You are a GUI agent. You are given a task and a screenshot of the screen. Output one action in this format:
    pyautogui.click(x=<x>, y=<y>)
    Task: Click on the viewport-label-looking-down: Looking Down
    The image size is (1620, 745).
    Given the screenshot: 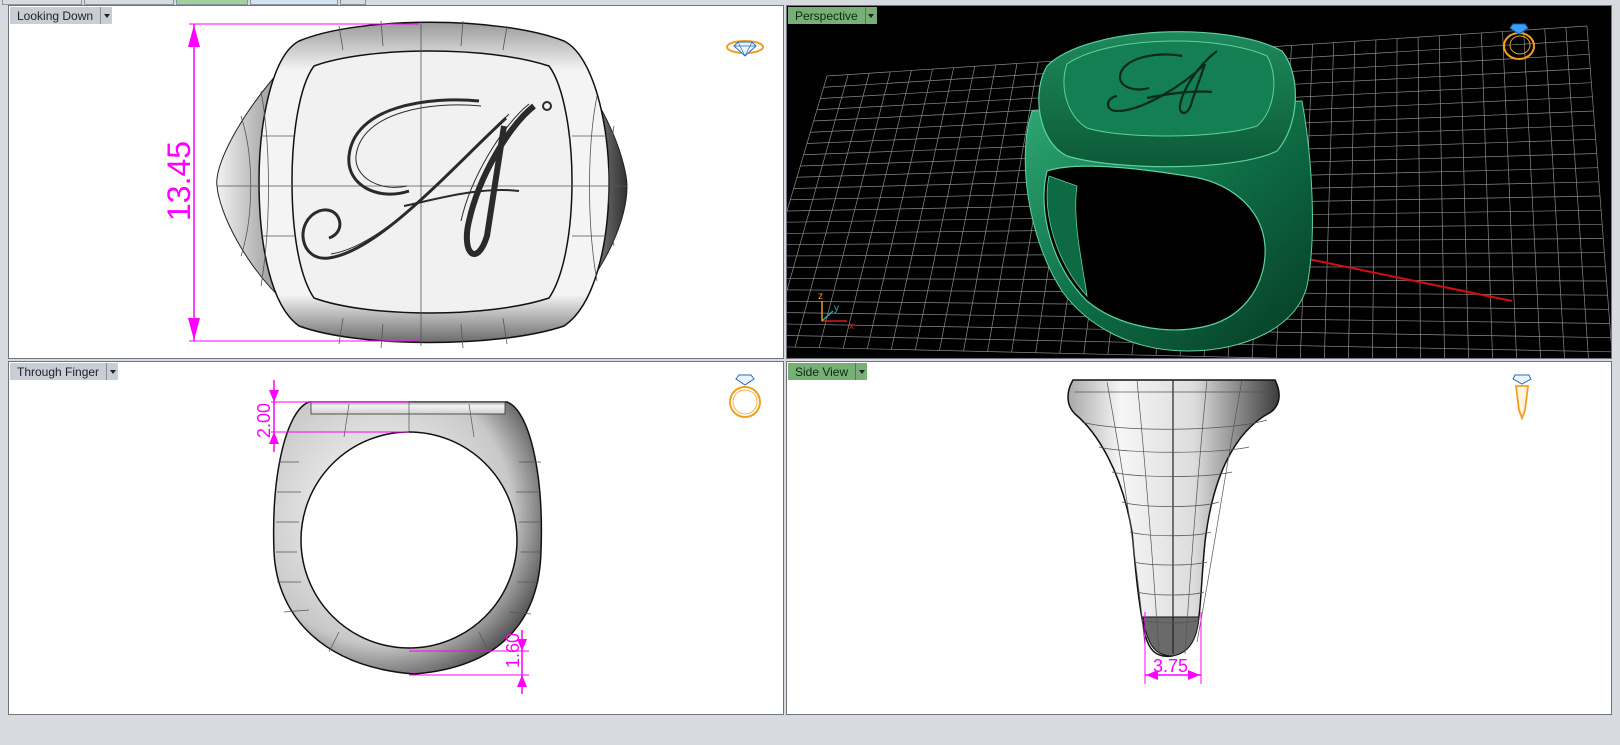 What is the action you would take?
    pyautogui.click(x=61, y=15)
    